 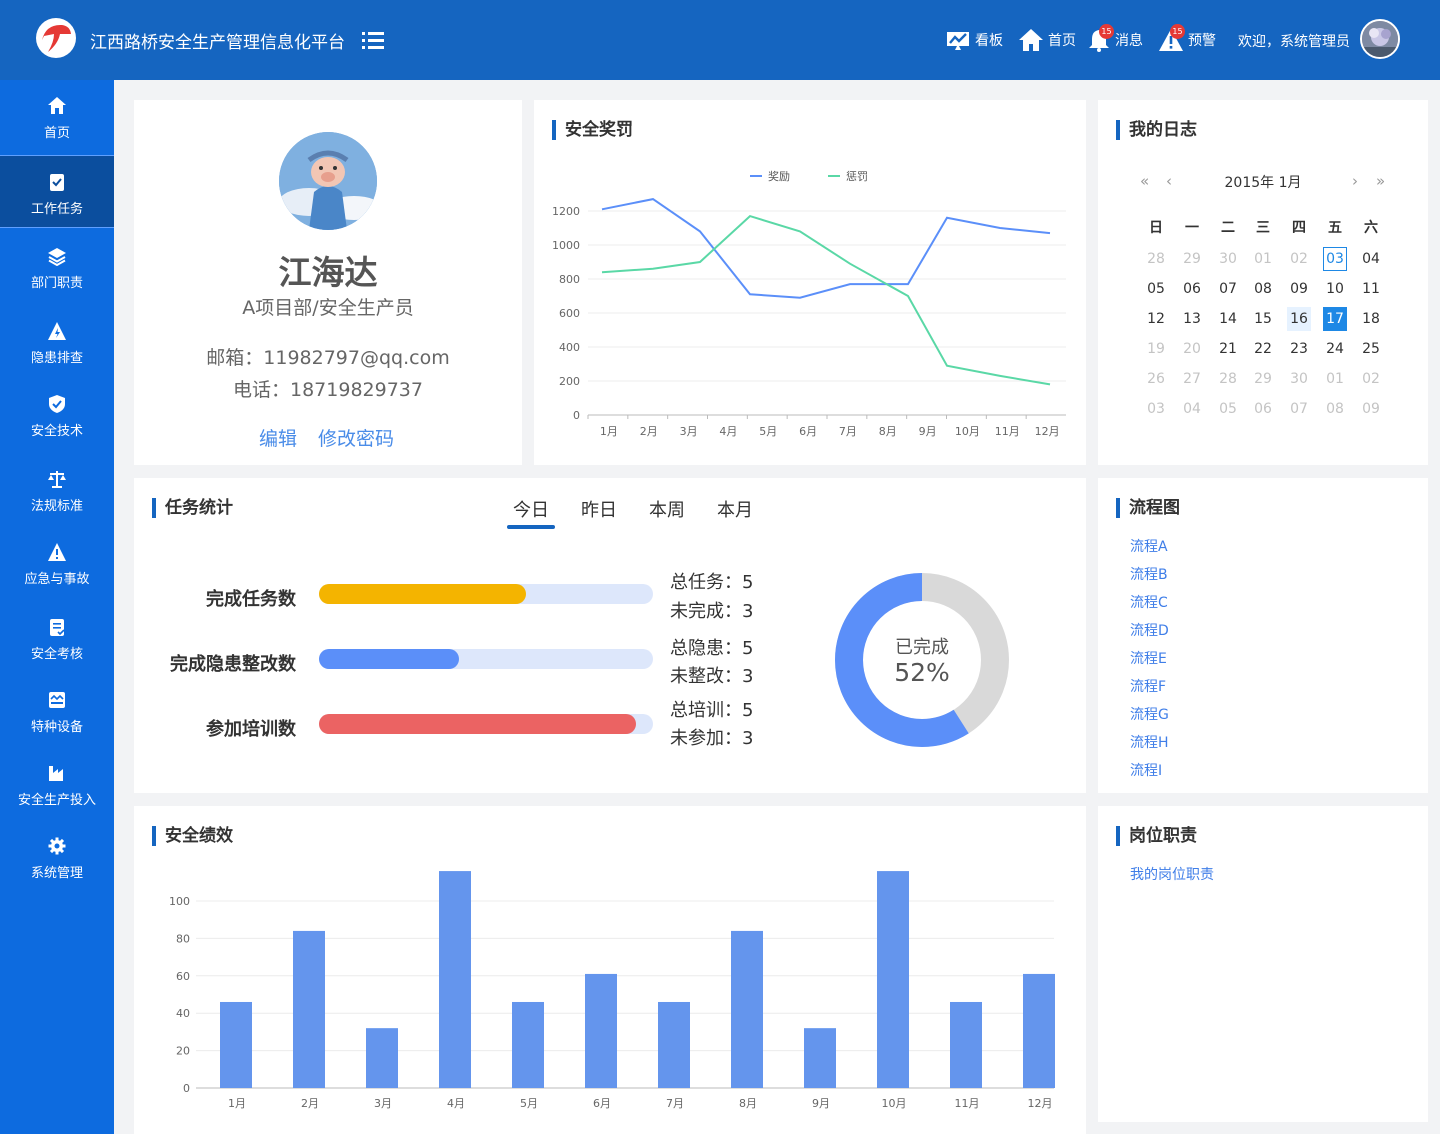 I want to click on flow-card: 流程图 流程A 流程B 流程C 流程D 流程E 流程F 流程G 流程H 流程I, so click(x=1263, y=635).